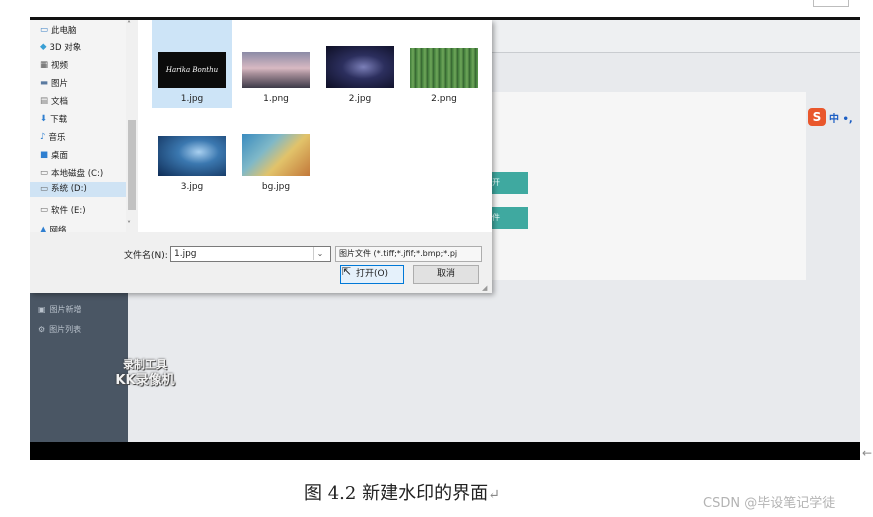 The image size is (873, 517). I want to click on thumbnail-2-jpg, so click(360, 67).